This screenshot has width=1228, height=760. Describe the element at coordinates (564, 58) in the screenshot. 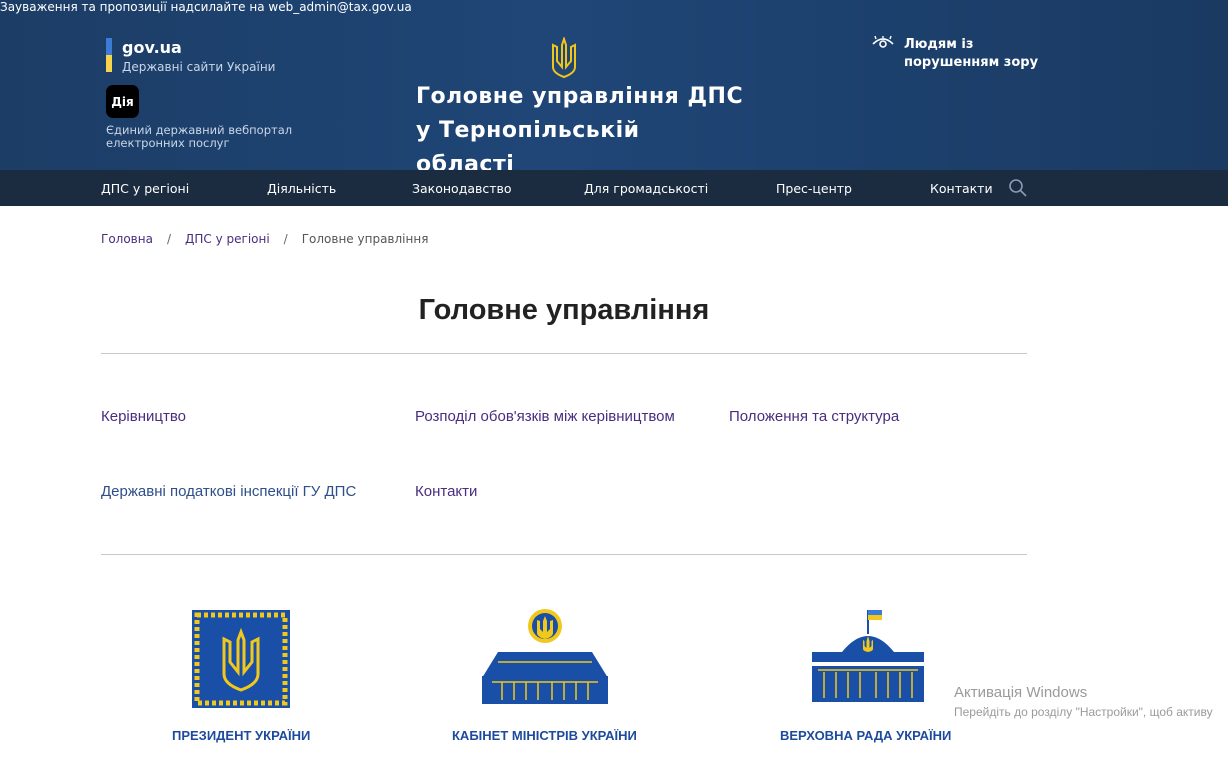

I see `trident-icon` at that location.